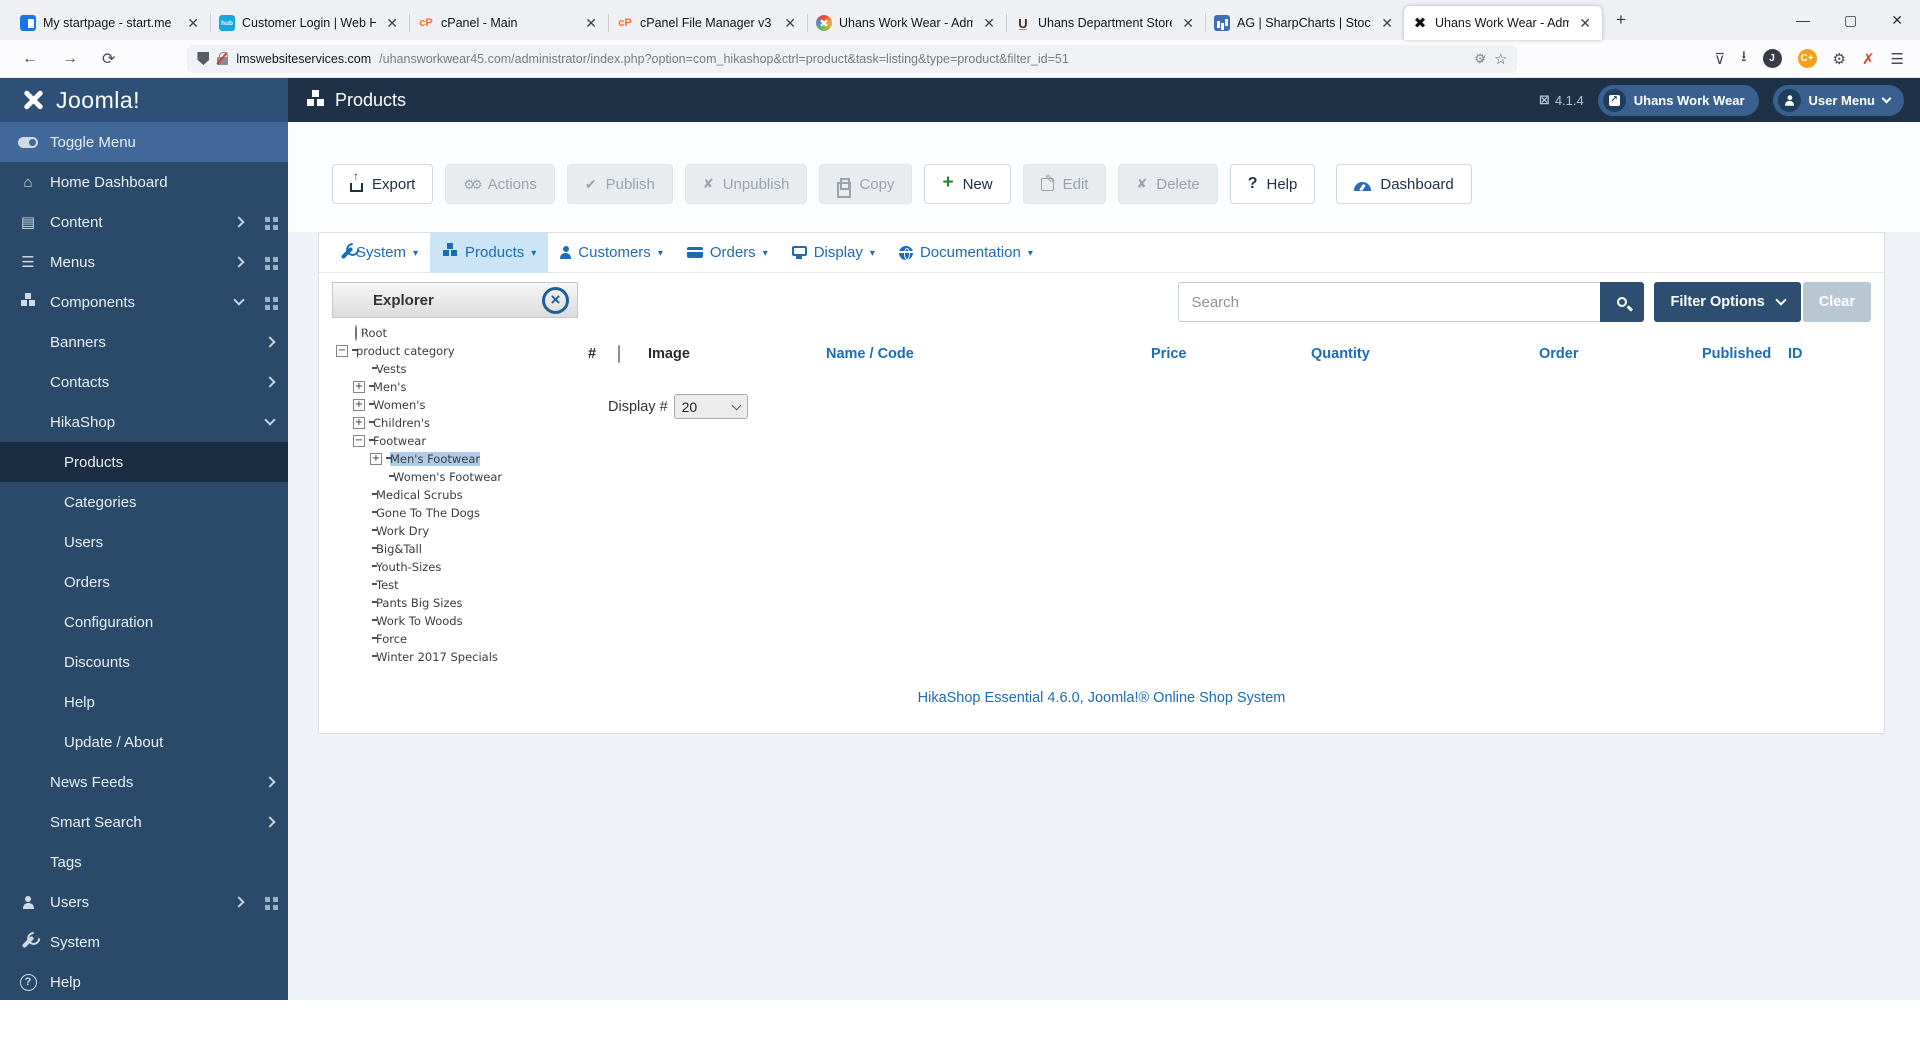  What do you see at coordinates (555, 300) in the screenshot?
I see `explorer-close-icon: ×` at bounding box center [555, 300].